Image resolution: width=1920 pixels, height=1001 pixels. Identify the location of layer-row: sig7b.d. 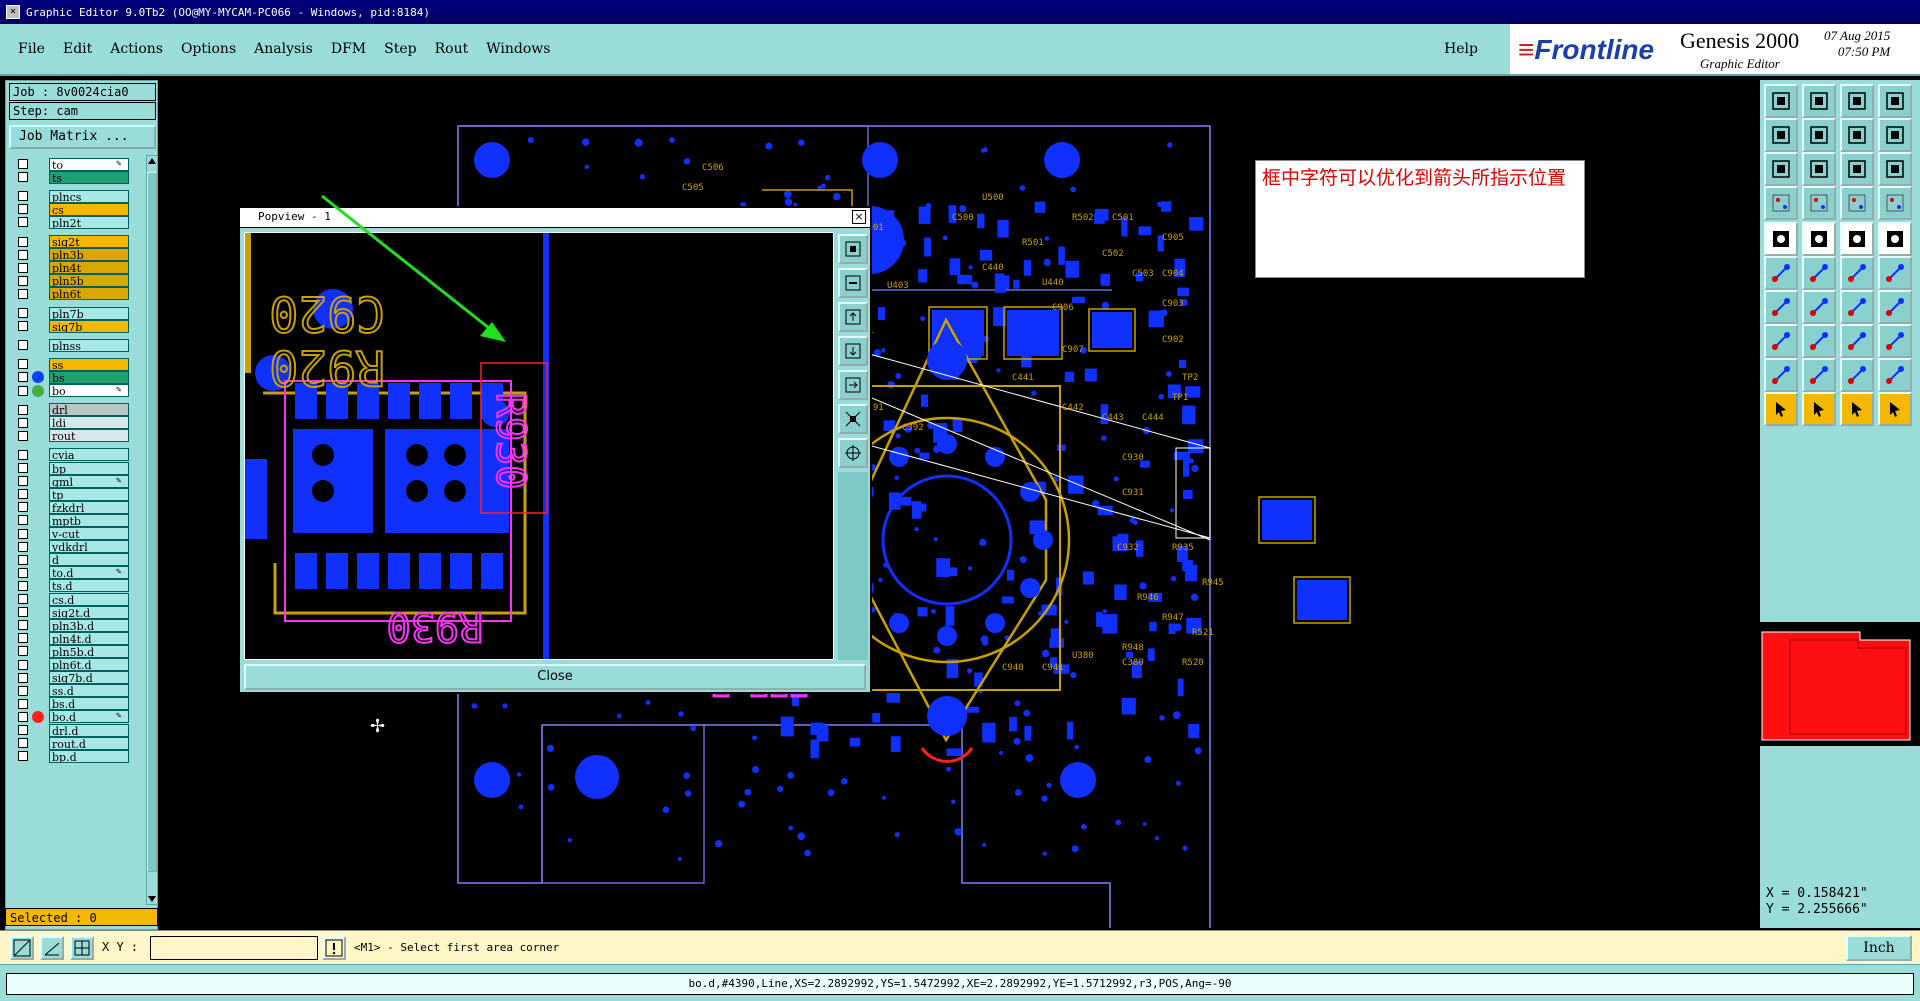
(72, 678).